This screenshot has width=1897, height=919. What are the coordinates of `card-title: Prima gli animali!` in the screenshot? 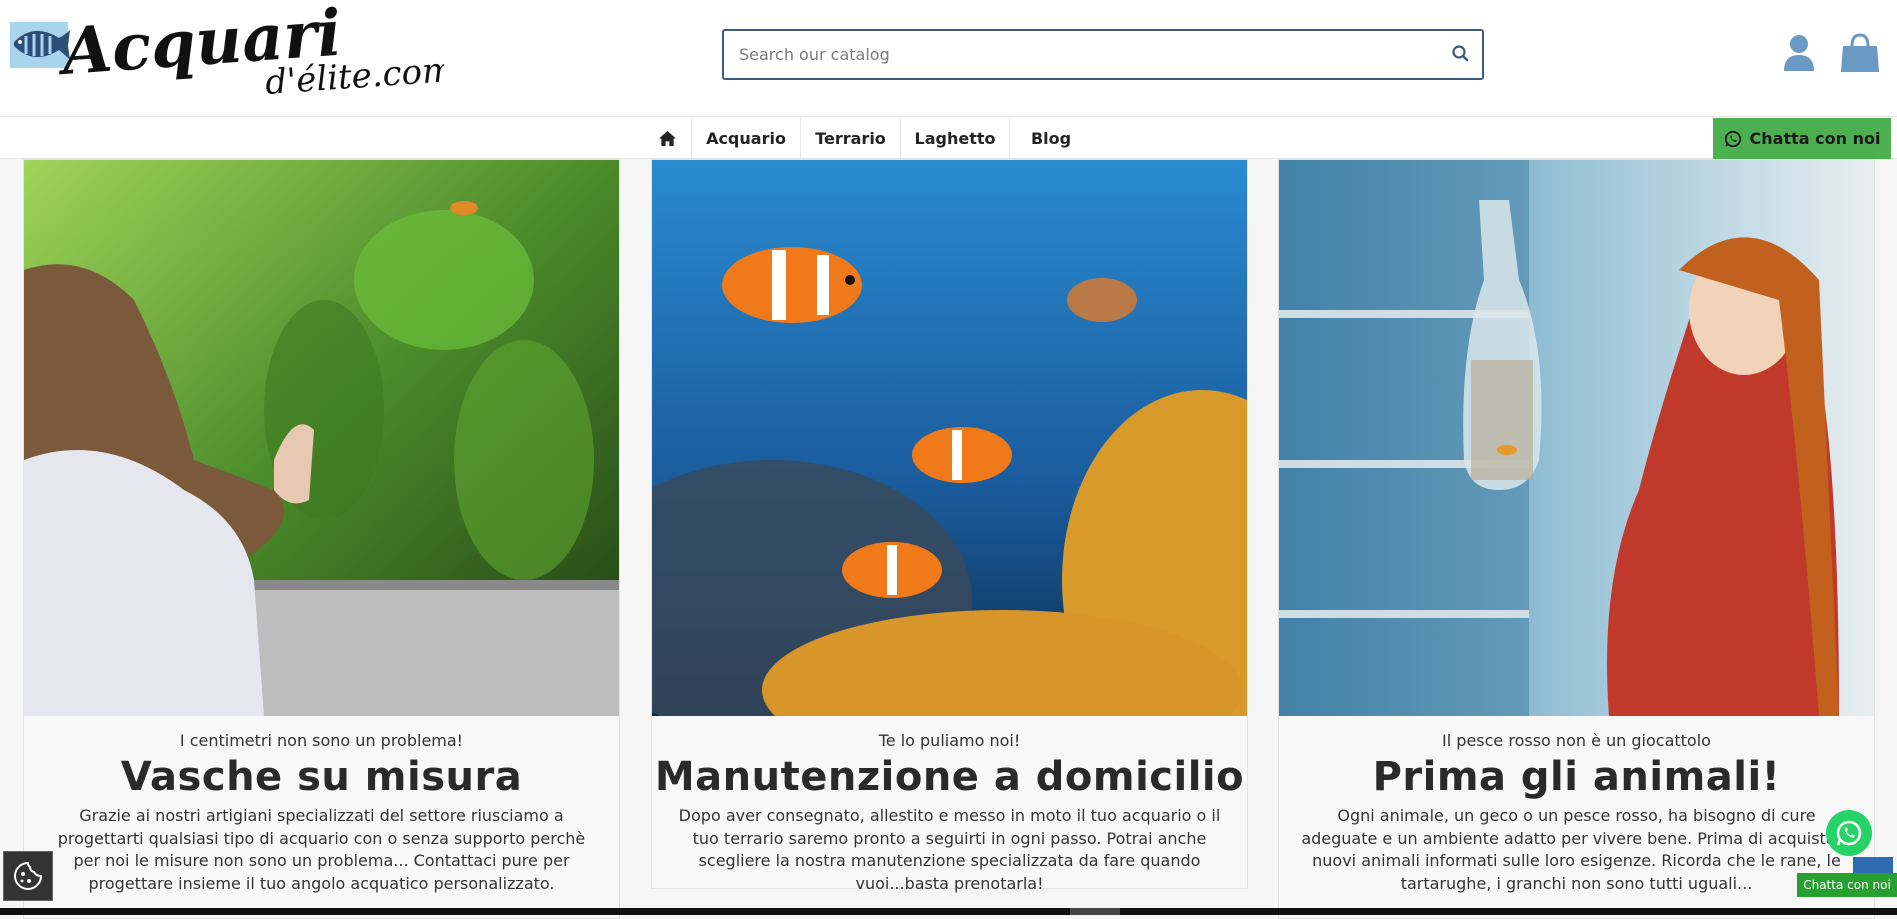 It's located at (1576, 777).